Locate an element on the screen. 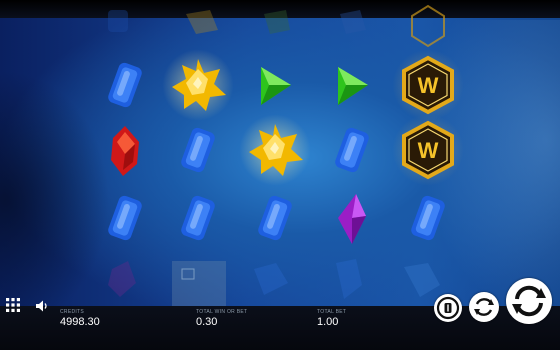  symbol-red-gem-r2-c1 is located at coordinates (125, 150).